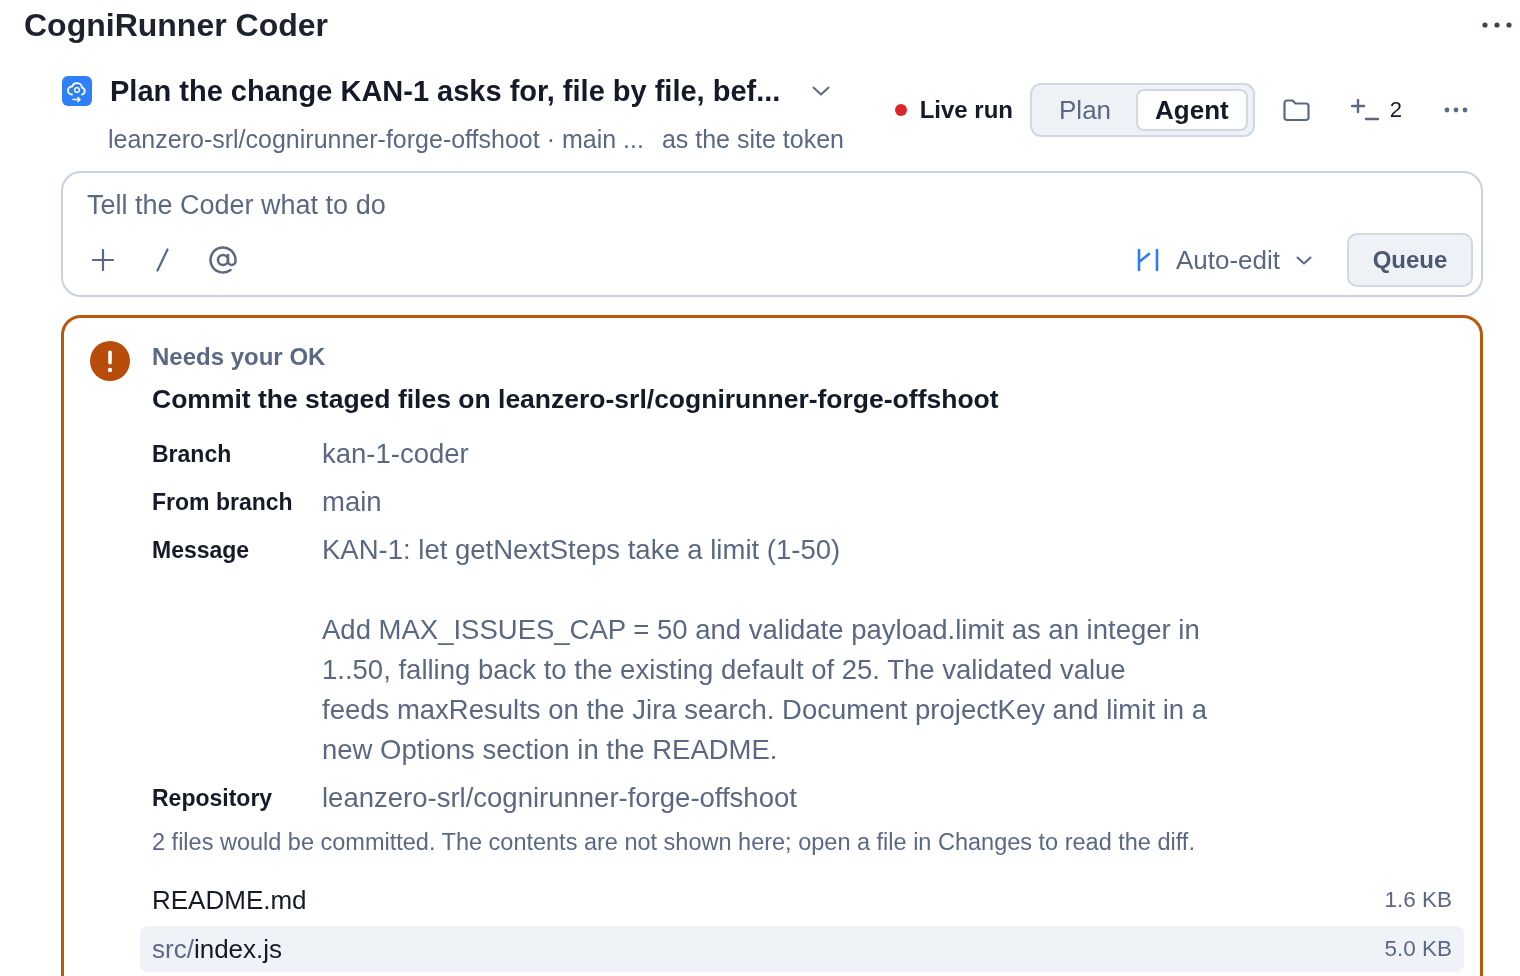 Image resolution: width=1520 pixels, height=976 pixels. Describe the element at coordinates (765, 650) in the screenshot. I see `detail-value: KAN-1: let getNextSteps take a limit (1-50) Add MAX_ISSUES_CAP = 50 and validate payload.limit as an integer in 1..50, falling back to the existing default of 25. The validated value feeds maxResults on the Jira search. Document projectKey and limit in a new Options section in the README.` at that location.